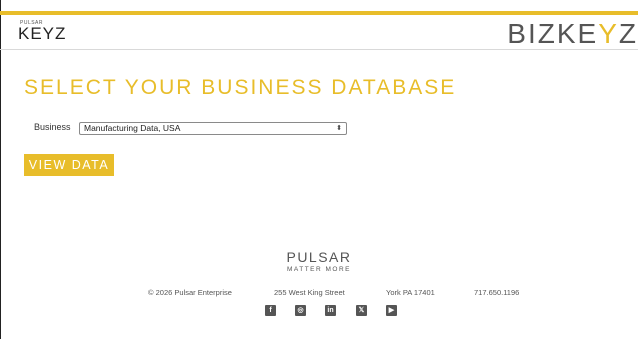 This screenshot has width=638, height=339. Describe the element at coordinates (319, 257) in the screenshot. I see `pulsar-logo-text: PULSAR` at that location.